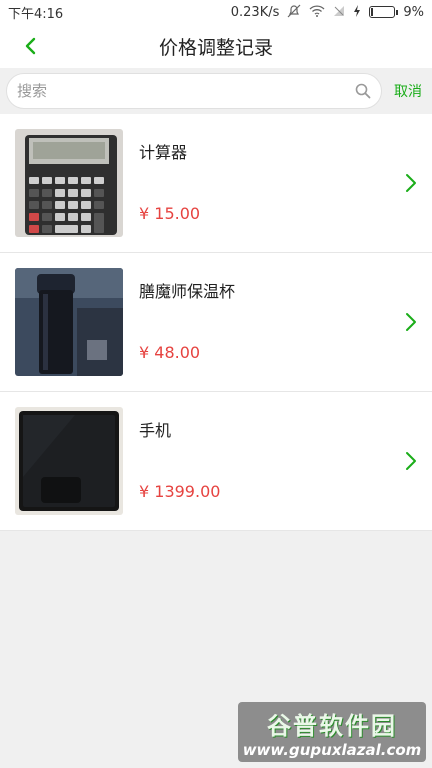 The width and height of the screenshot is (432, 768). Describe the element at coordinates (69, 322) in the screenshot. I see `thermos-image` at that location.